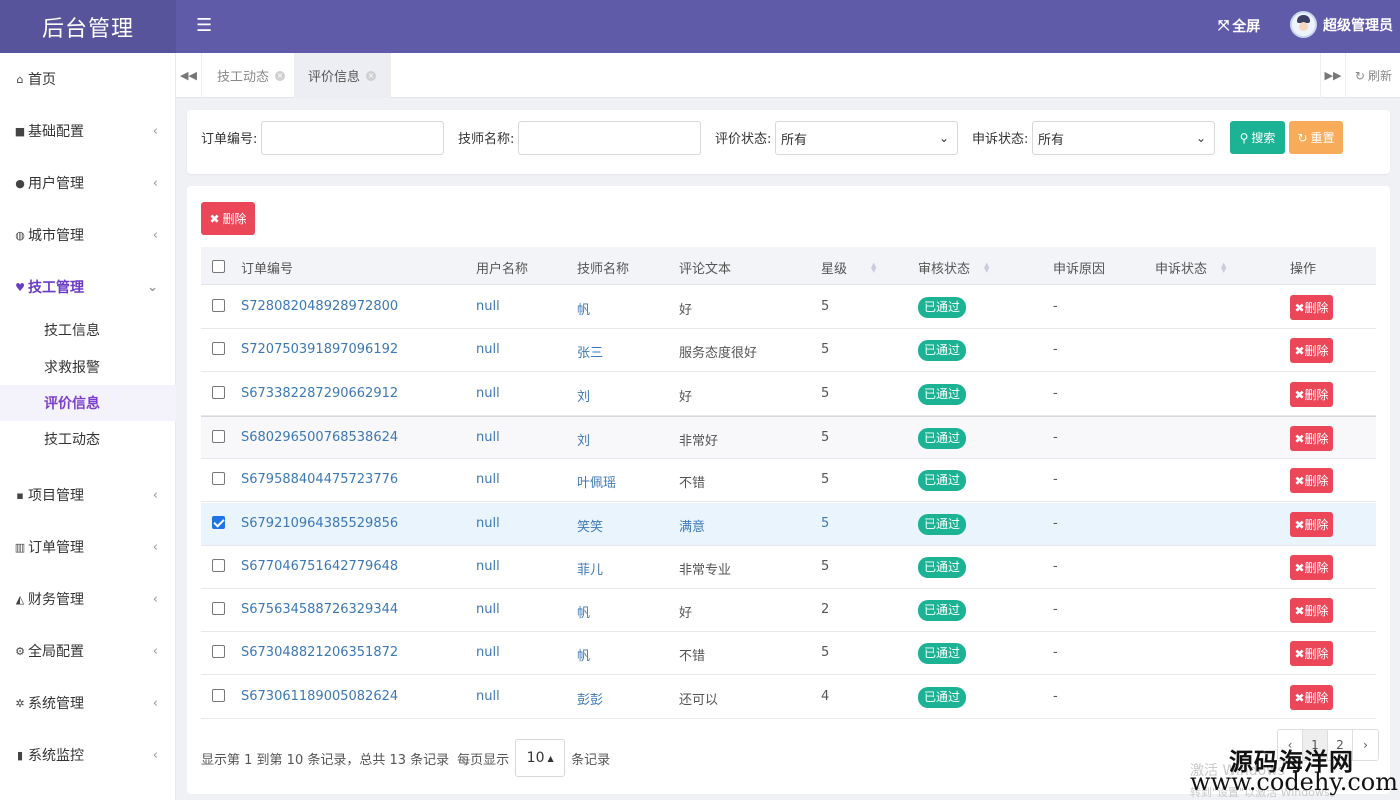  What do you see at coordinates (88, 367) in the screenshot?
I see `sidebar-subitem-sos-alarm: 求救报警` at bounding box center [88, 367].